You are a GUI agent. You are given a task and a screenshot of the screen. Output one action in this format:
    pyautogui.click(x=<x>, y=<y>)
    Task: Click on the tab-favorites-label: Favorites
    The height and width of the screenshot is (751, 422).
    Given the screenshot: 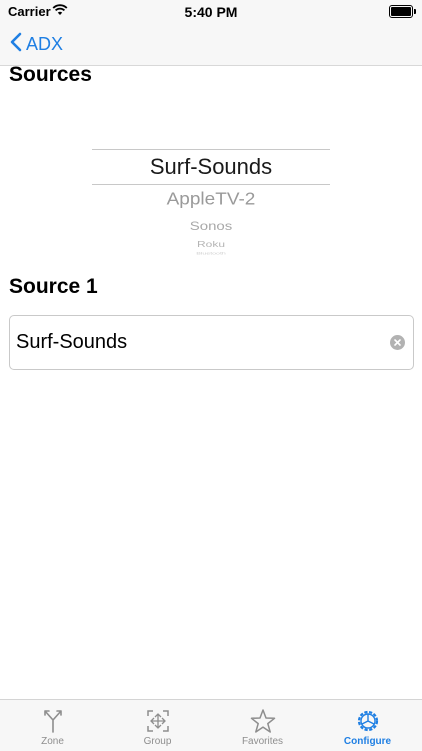 What is the action you would take?
    pyautogui.click(x=262, y=741)
    